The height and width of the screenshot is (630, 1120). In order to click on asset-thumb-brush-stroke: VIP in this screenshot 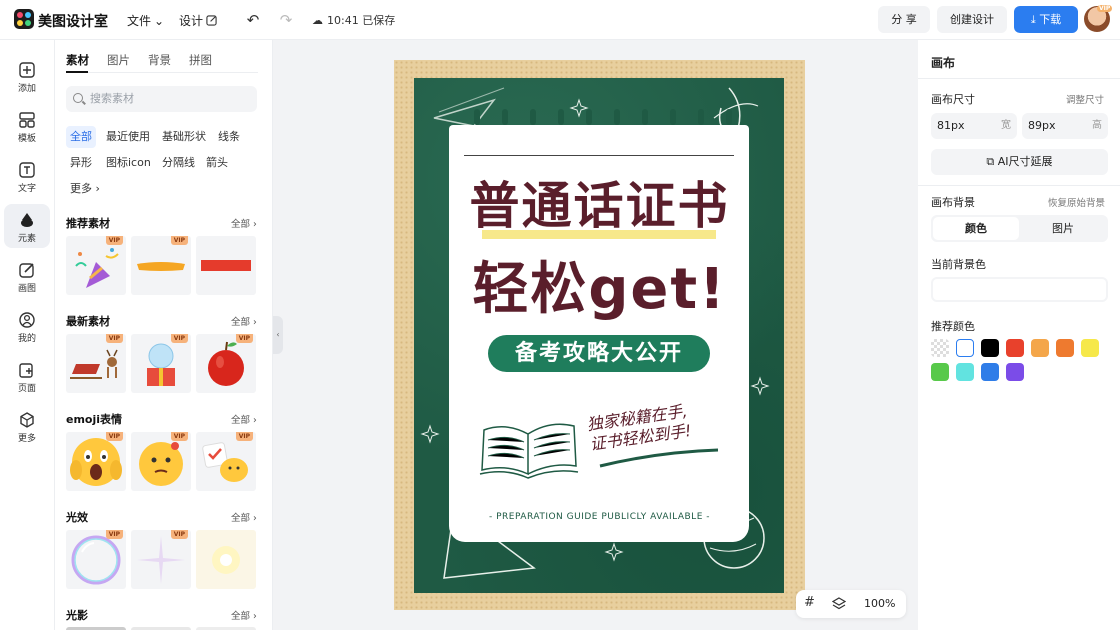, I will do `click(161, 265)`.